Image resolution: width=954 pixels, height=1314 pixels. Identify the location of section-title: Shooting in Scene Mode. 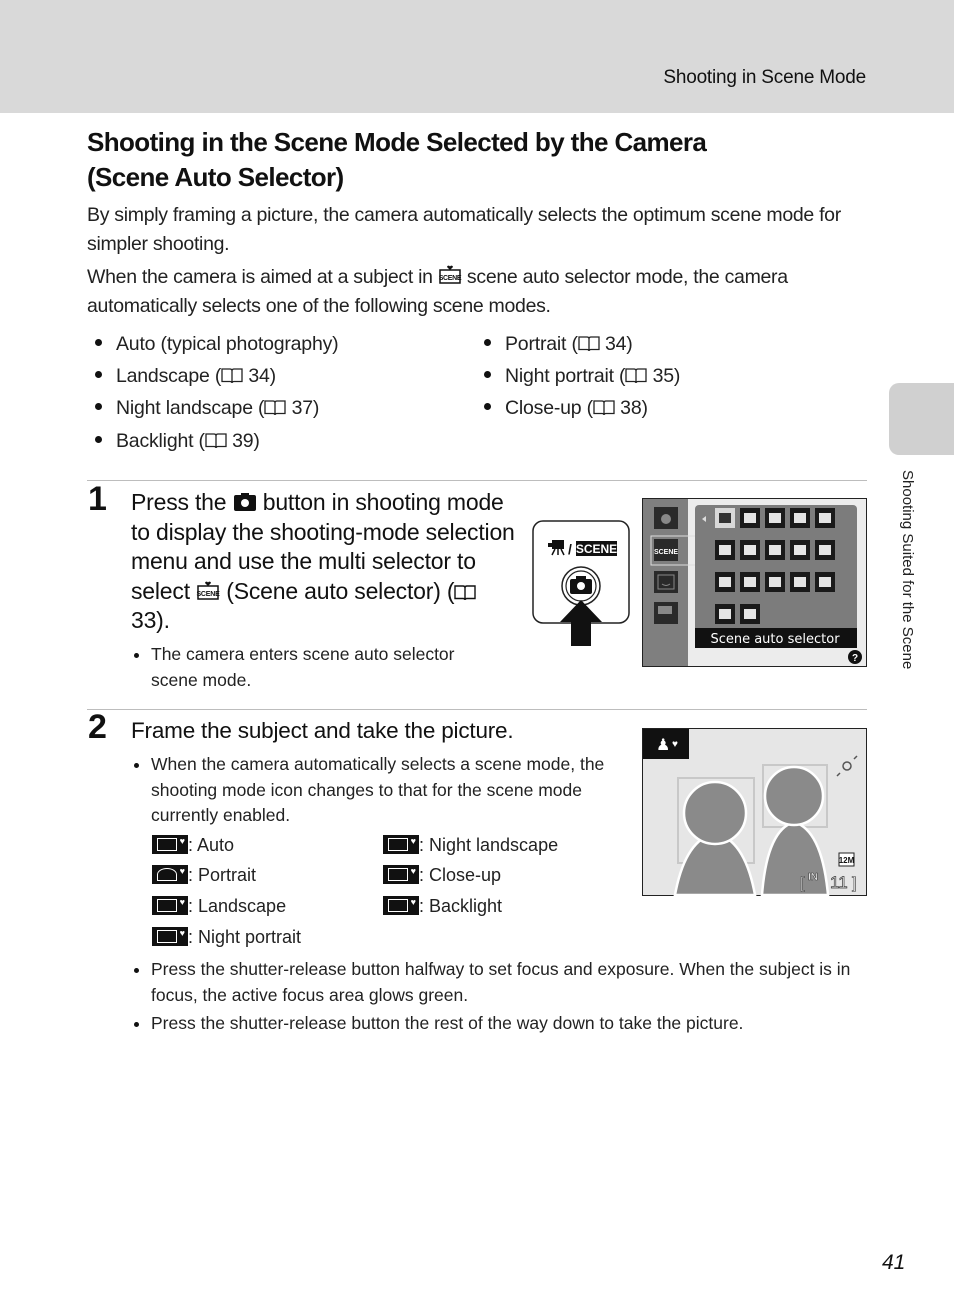
(764, 77).